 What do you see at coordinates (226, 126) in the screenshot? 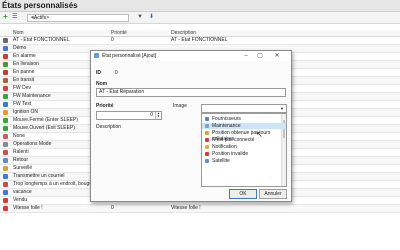
I see `image-option-label: Maintenance` at bounding box center [226, 126].